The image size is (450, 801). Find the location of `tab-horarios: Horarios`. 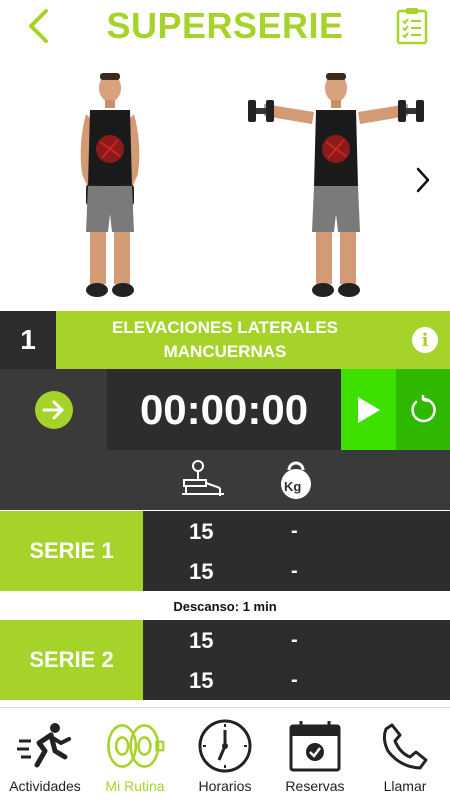

tab-horarios: Horarios is located at coordinates (225, 754).